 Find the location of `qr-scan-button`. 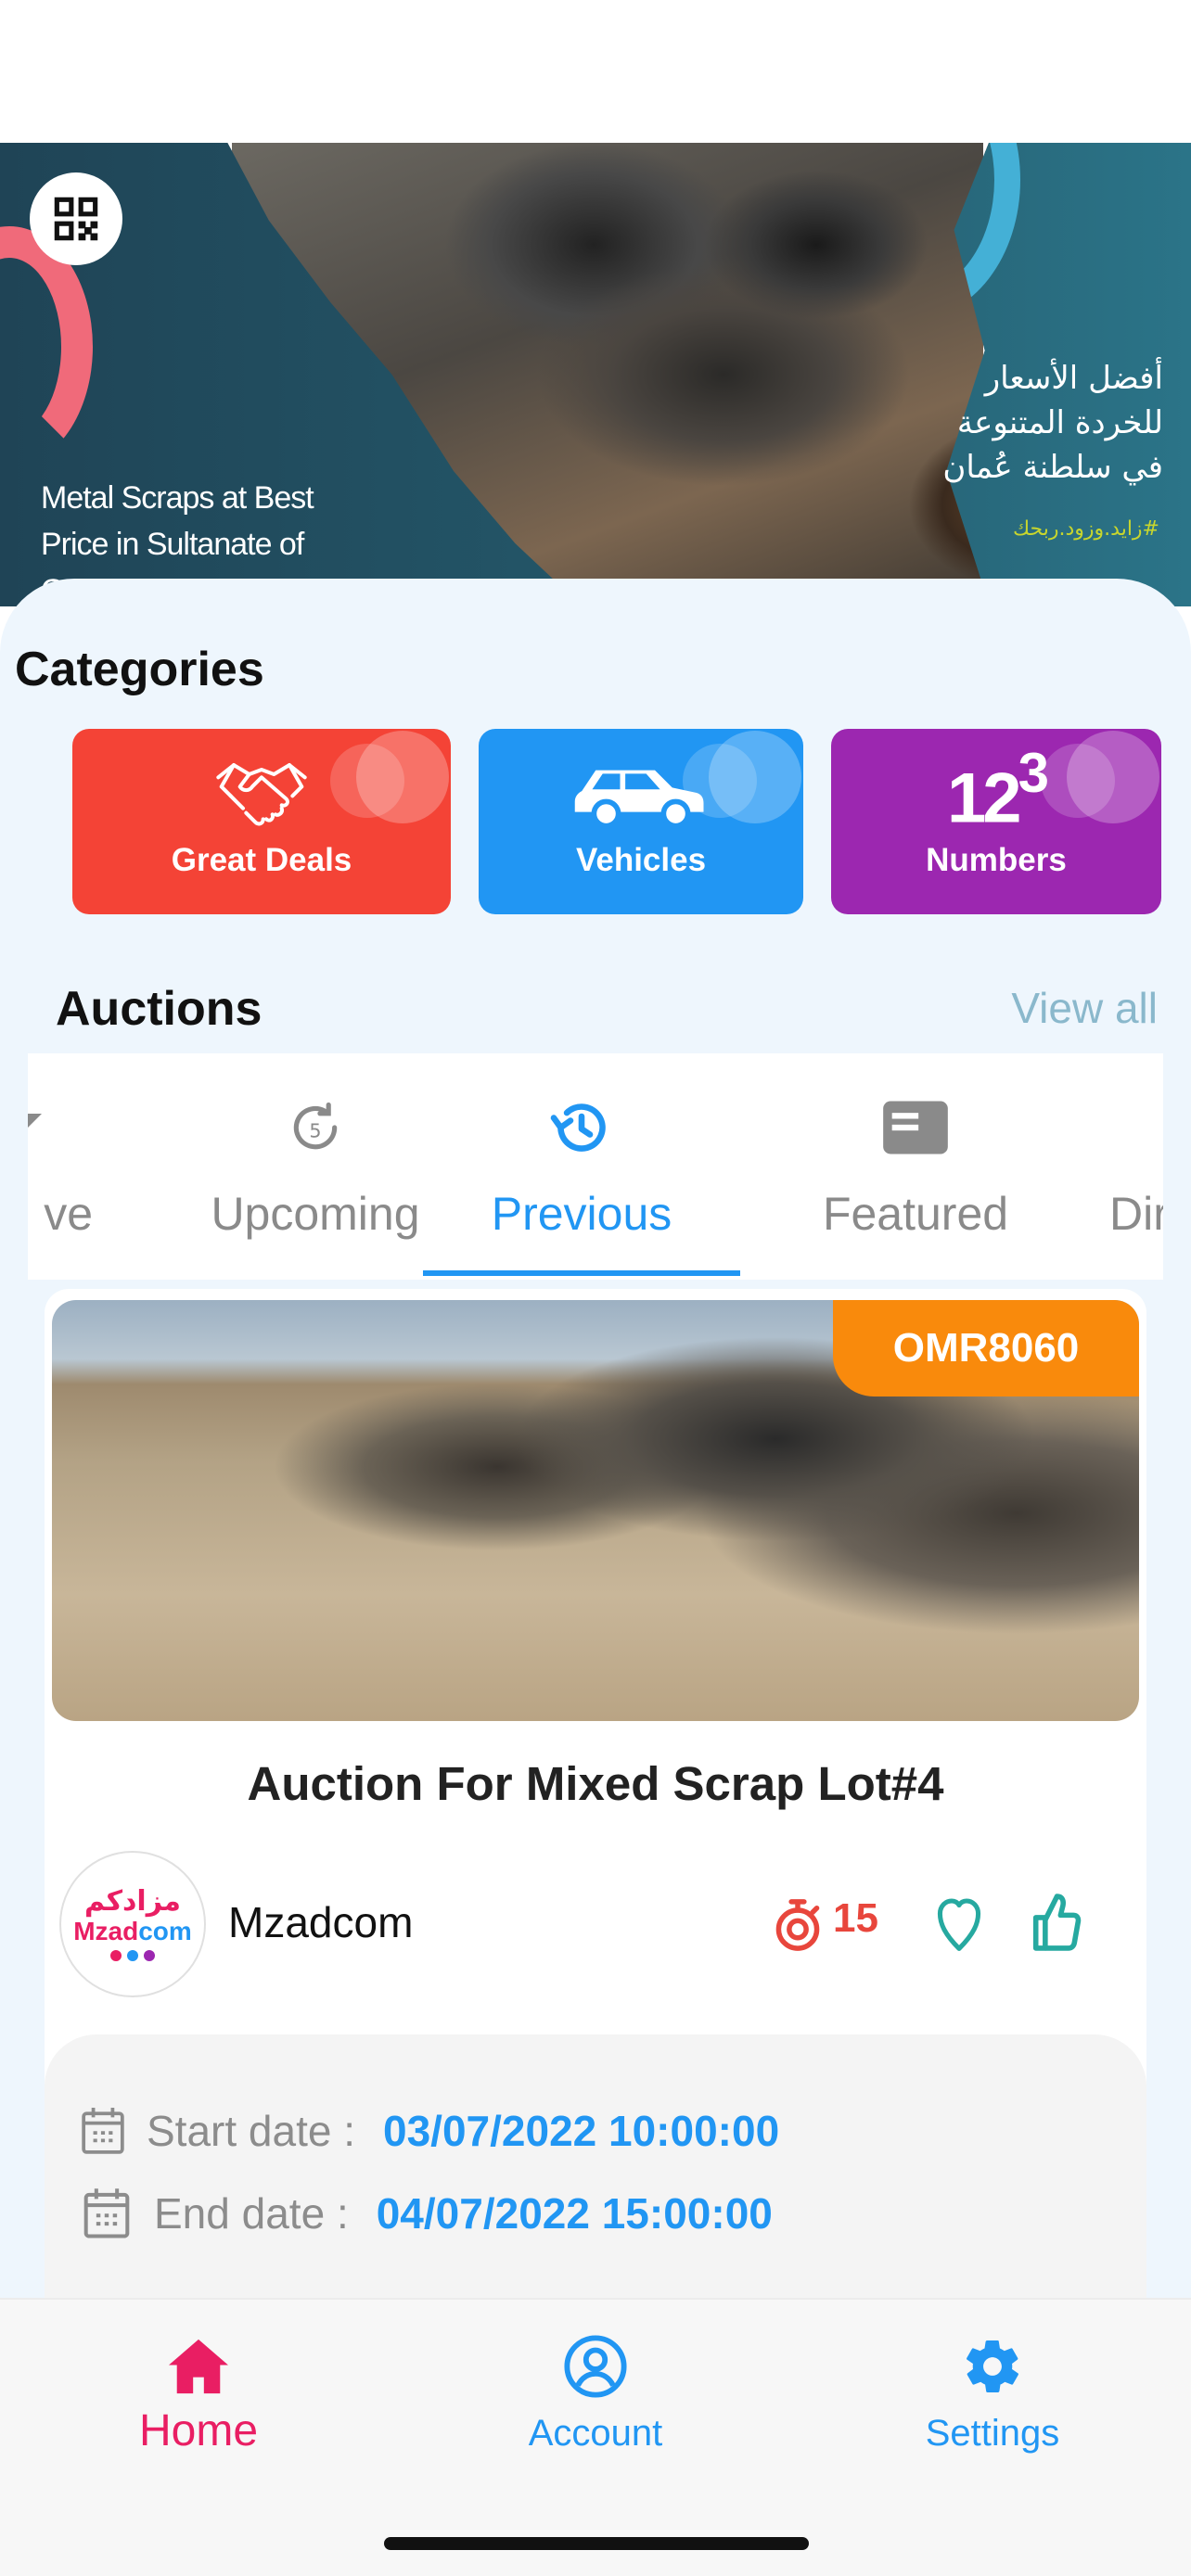

qr-scan-button is located at coordinates (76, 218).